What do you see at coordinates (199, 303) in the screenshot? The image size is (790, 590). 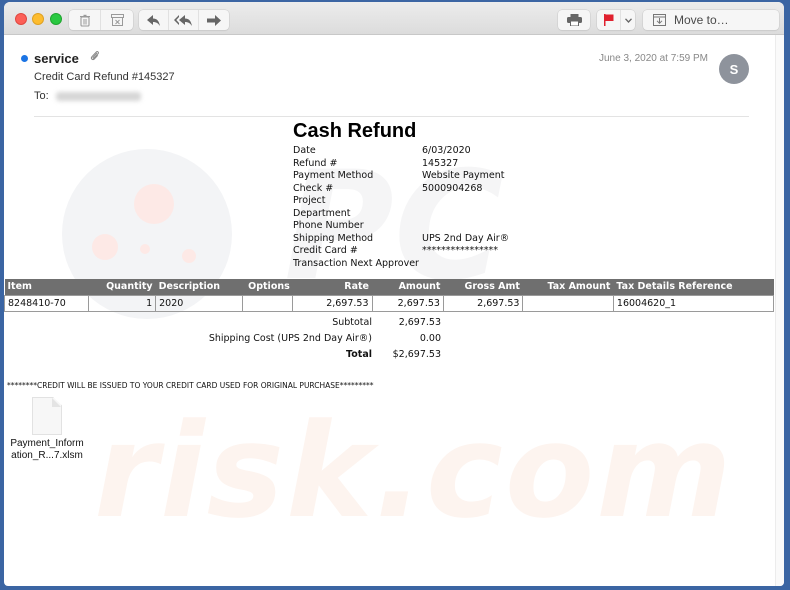 I see `cell-description: 2020` at bounding box center [199, 303].